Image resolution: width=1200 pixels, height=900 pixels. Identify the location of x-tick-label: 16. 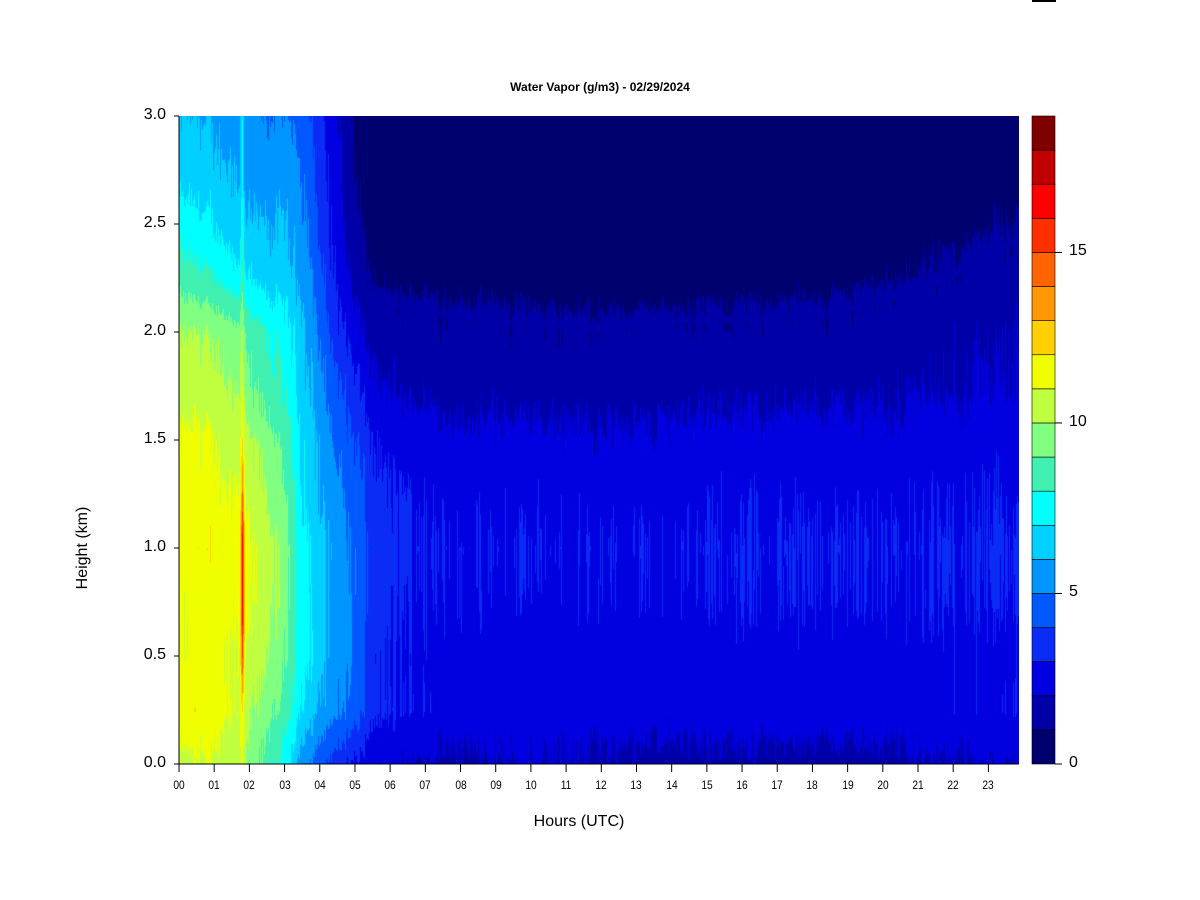
(742, 785).